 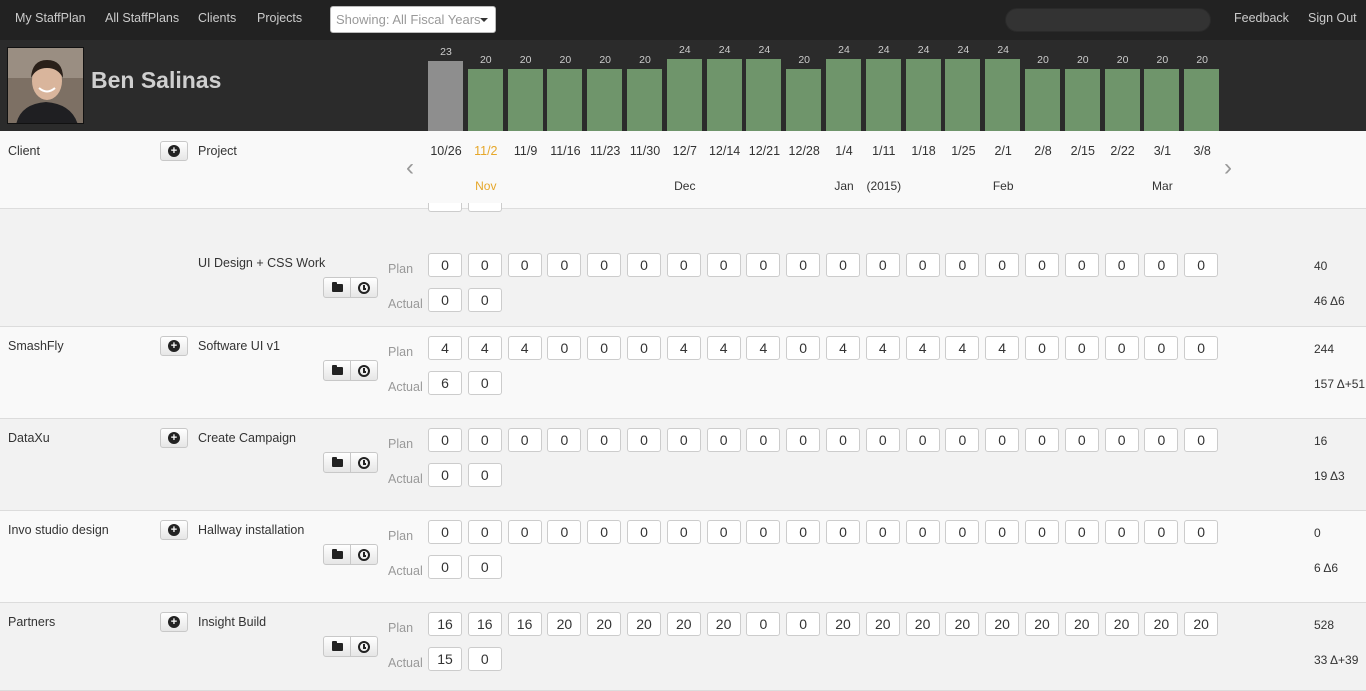 What do you see at coordinates (1228, 168) in the screenshot?
I see `next-weeks-arrow: ›` at bounding box center [1228, 168].